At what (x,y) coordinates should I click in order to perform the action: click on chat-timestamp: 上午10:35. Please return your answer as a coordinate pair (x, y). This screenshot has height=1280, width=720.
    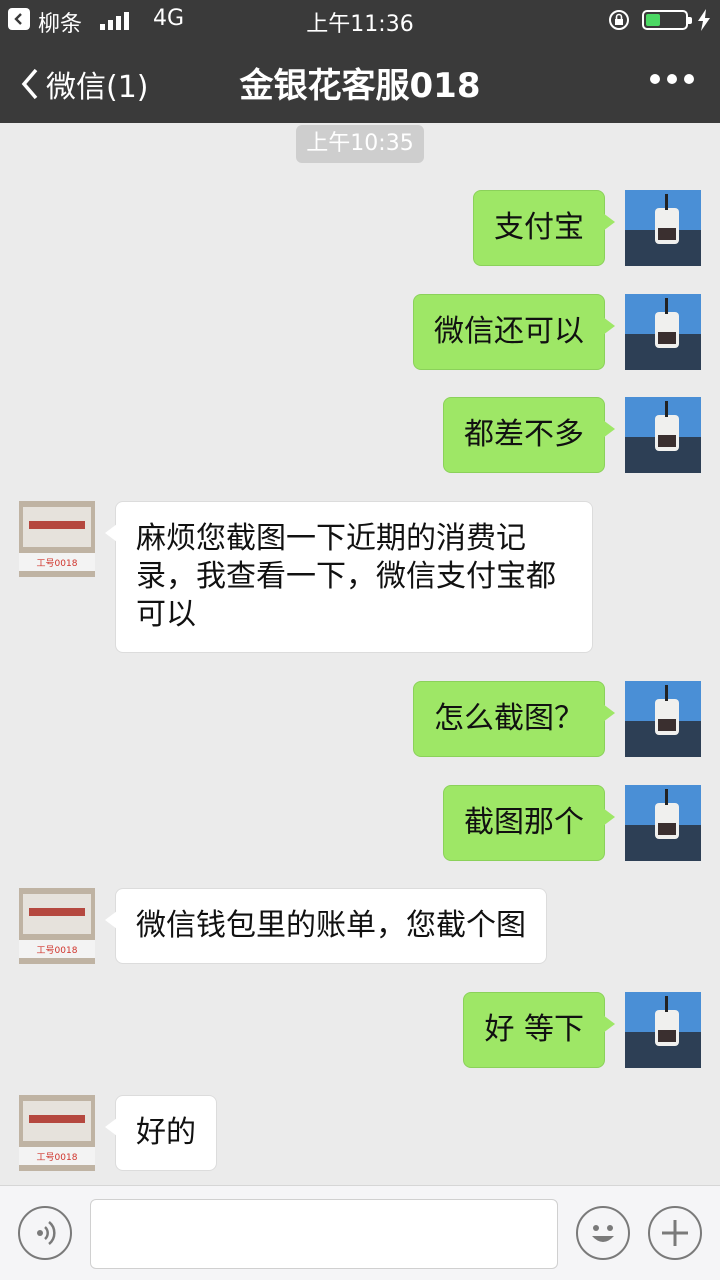
    Looking at the image, I should click on (360, 144).